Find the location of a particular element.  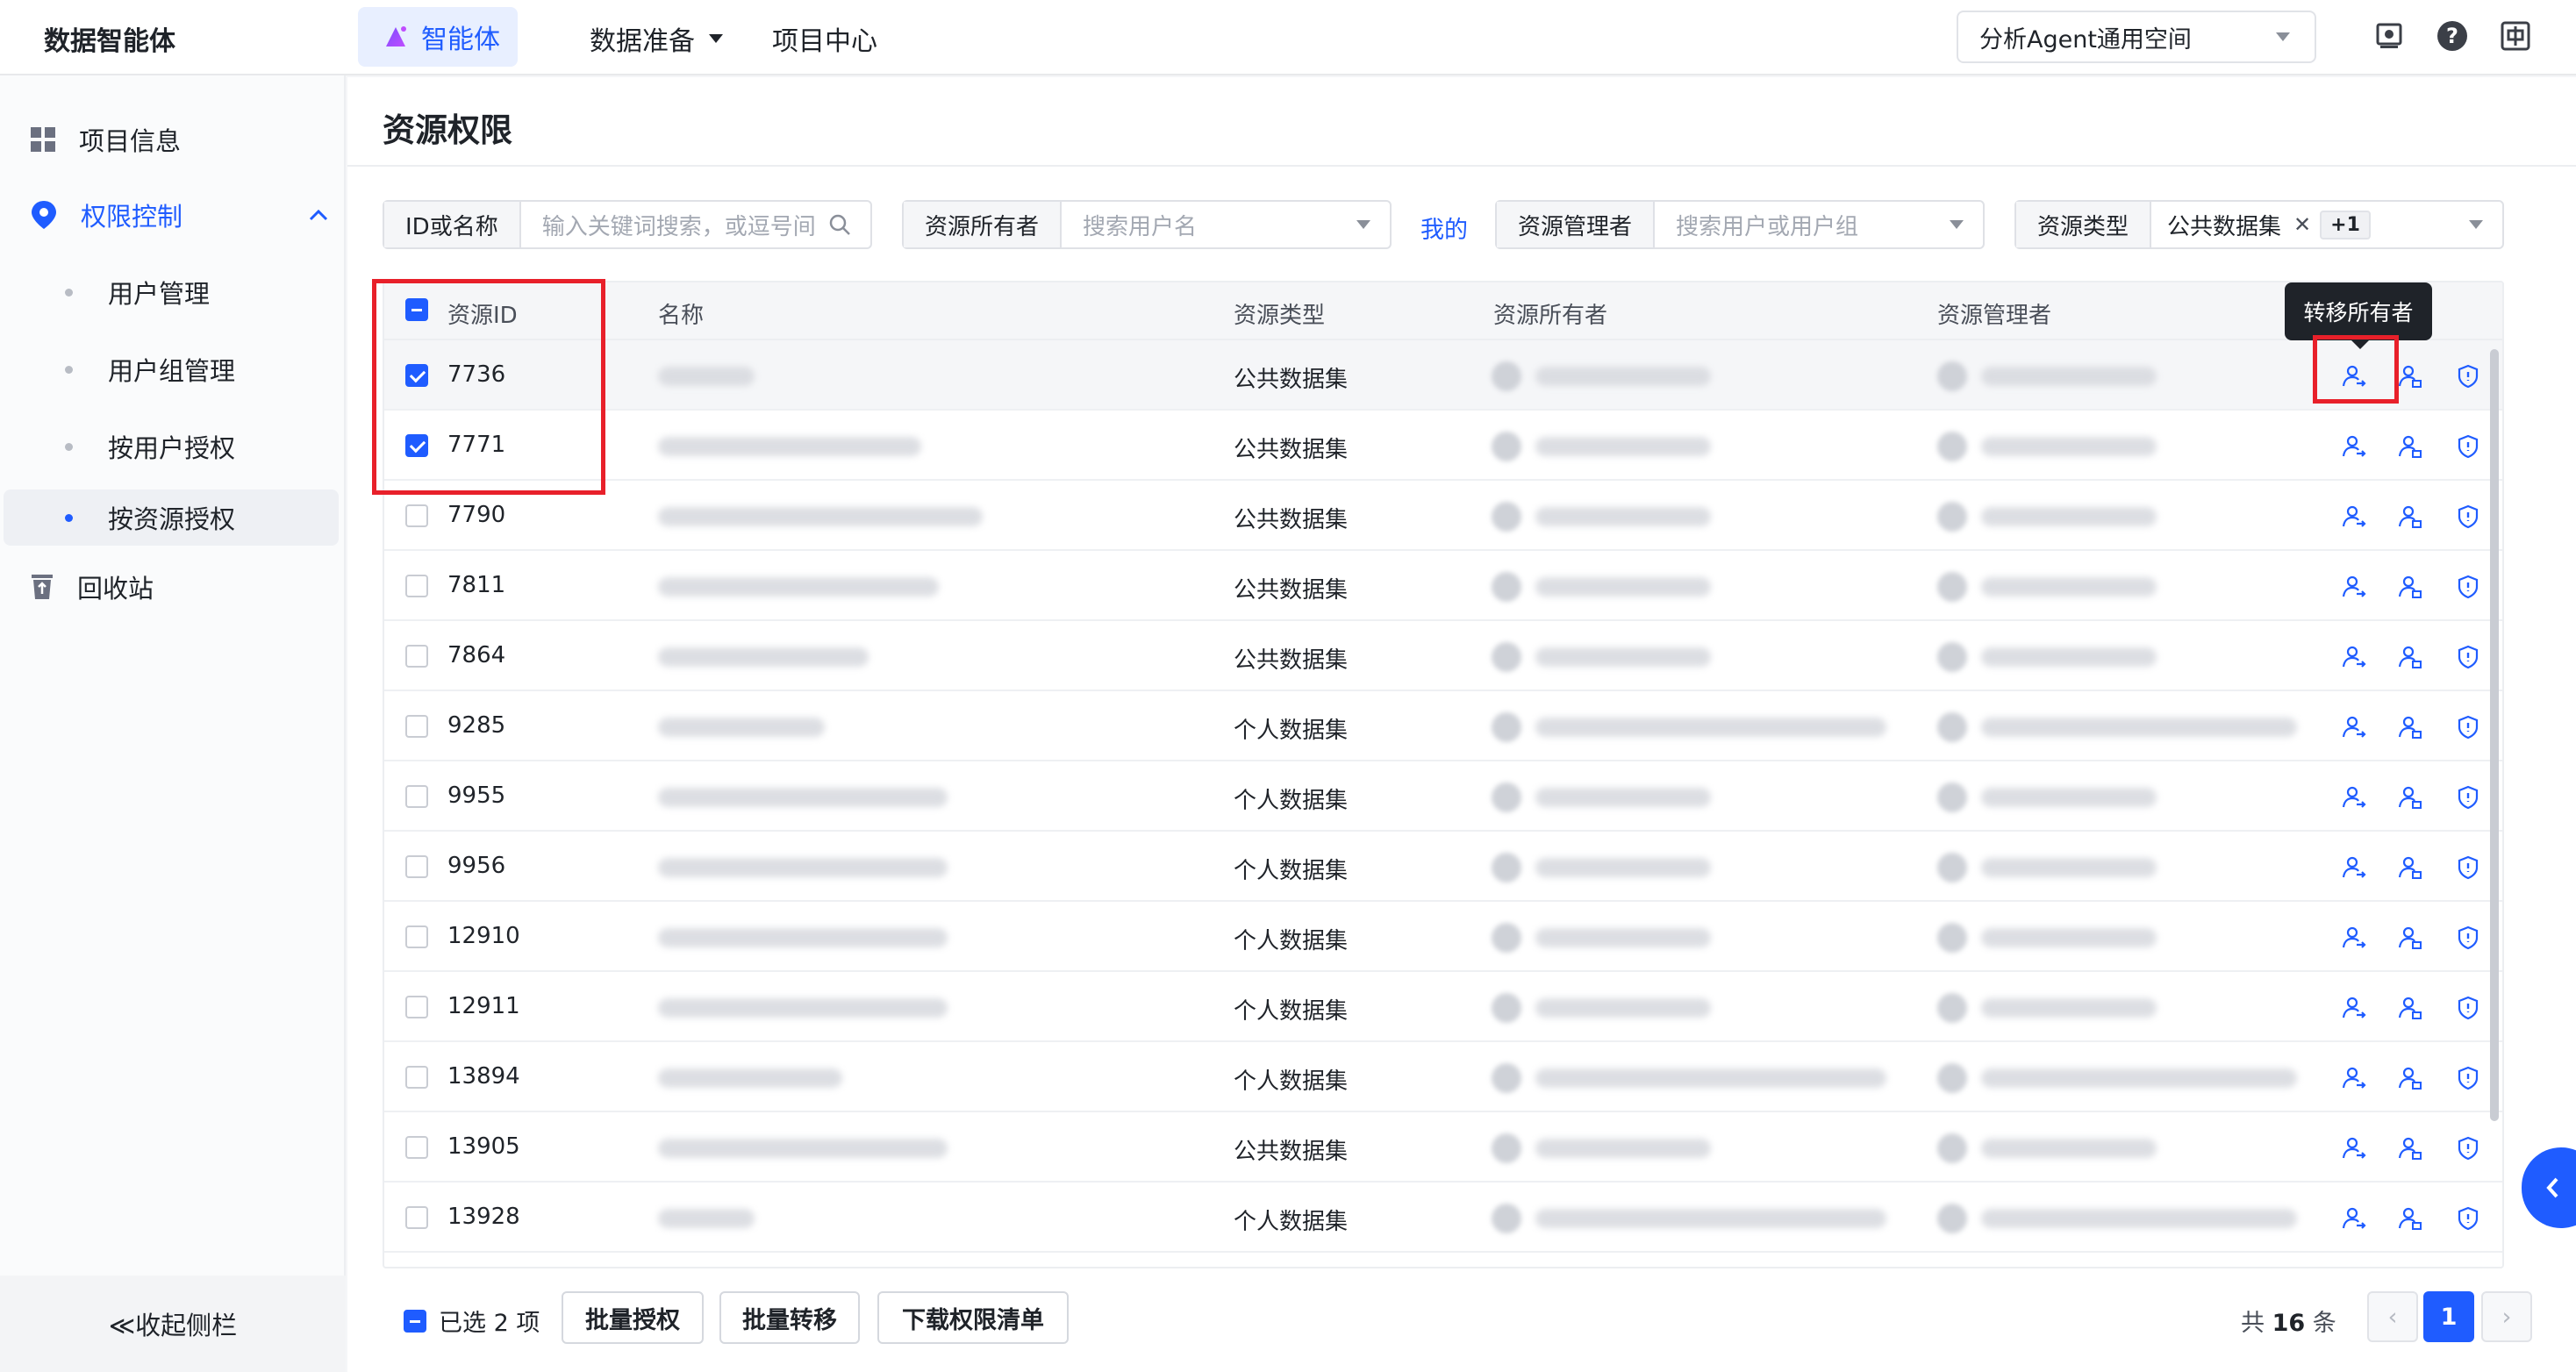

table-row: 7736 公共数据集 is located at coordinates (1443, 375).